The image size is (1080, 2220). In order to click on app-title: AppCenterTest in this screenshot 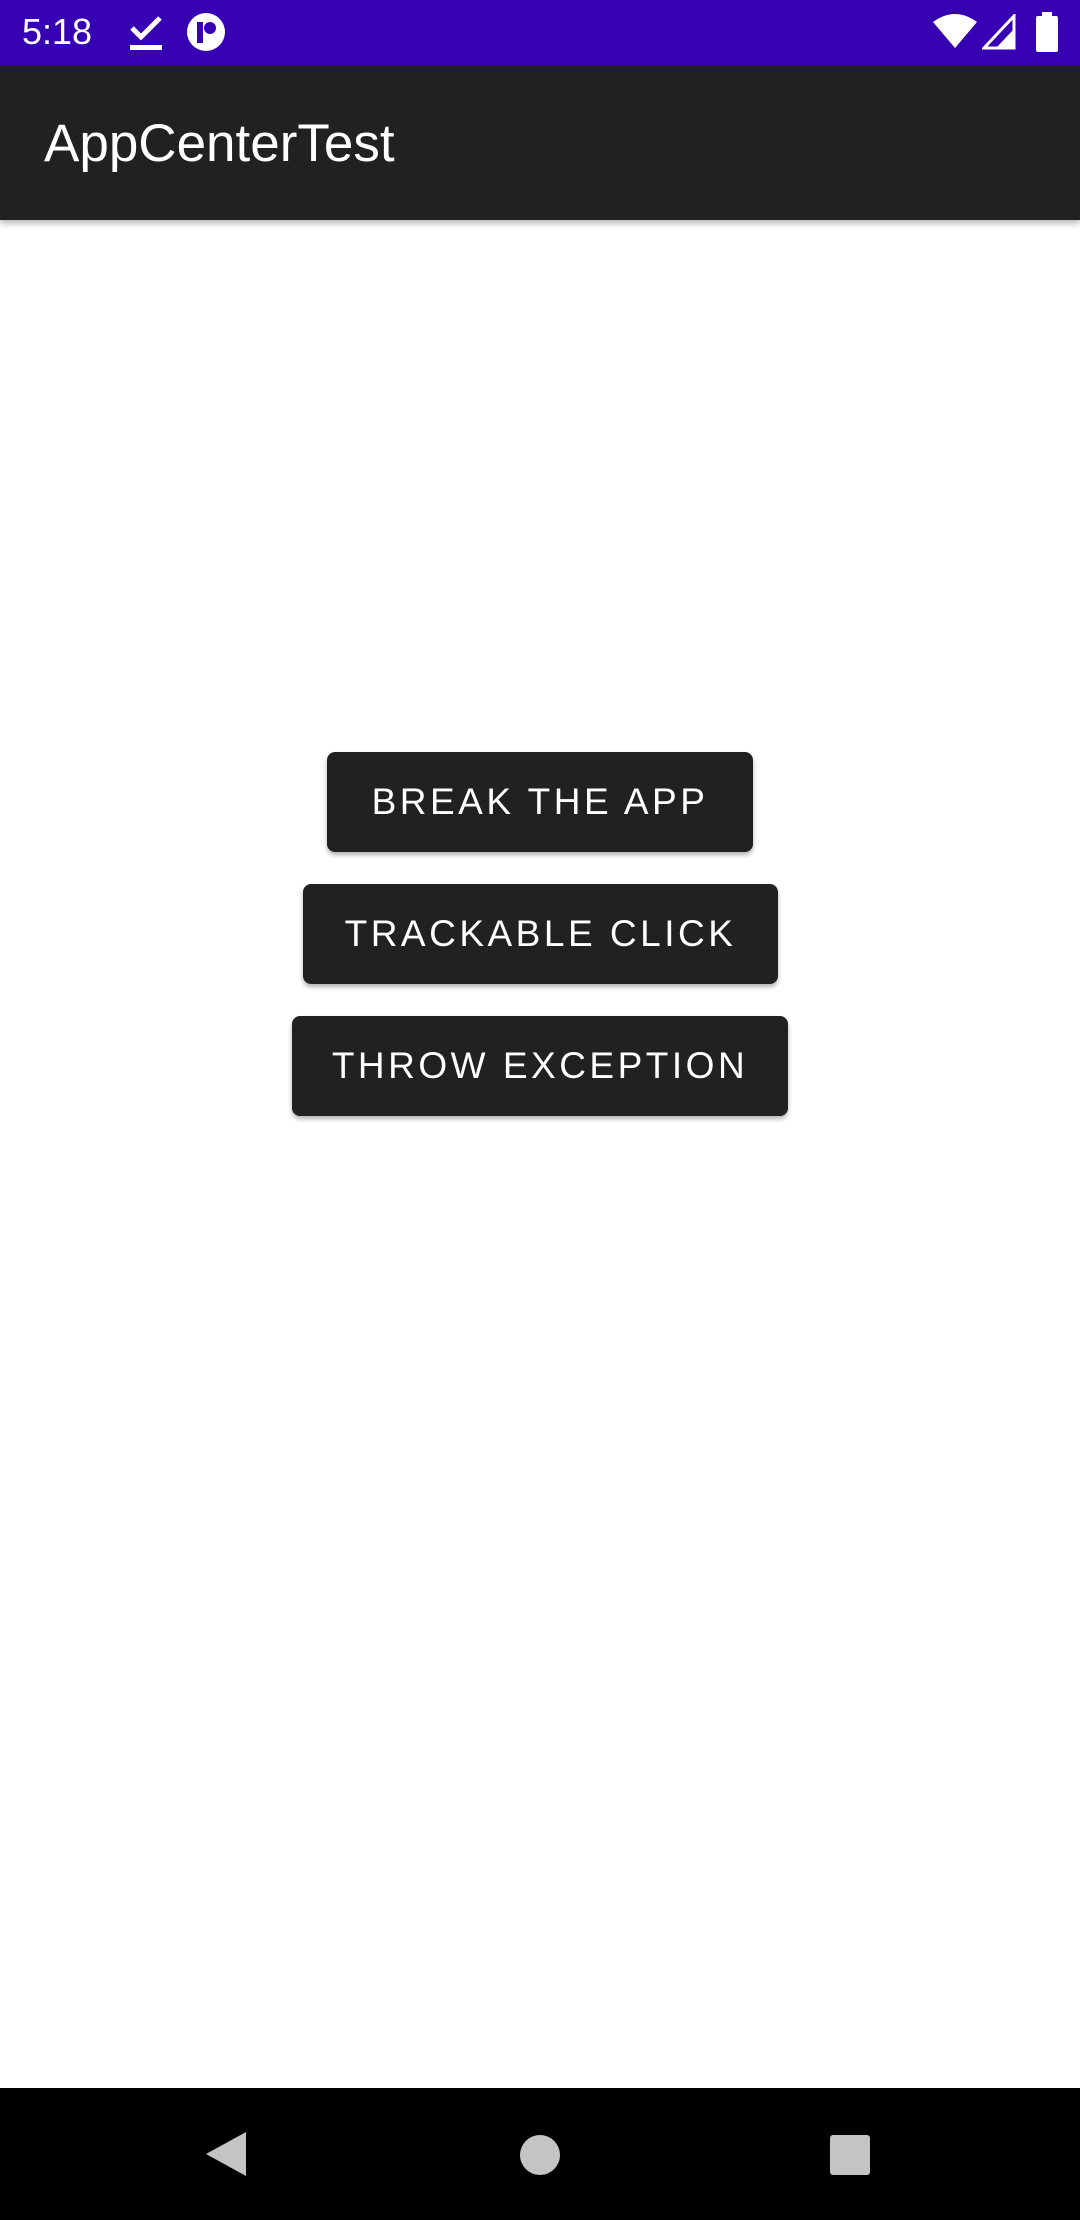, I will do `click(219, 143)`.